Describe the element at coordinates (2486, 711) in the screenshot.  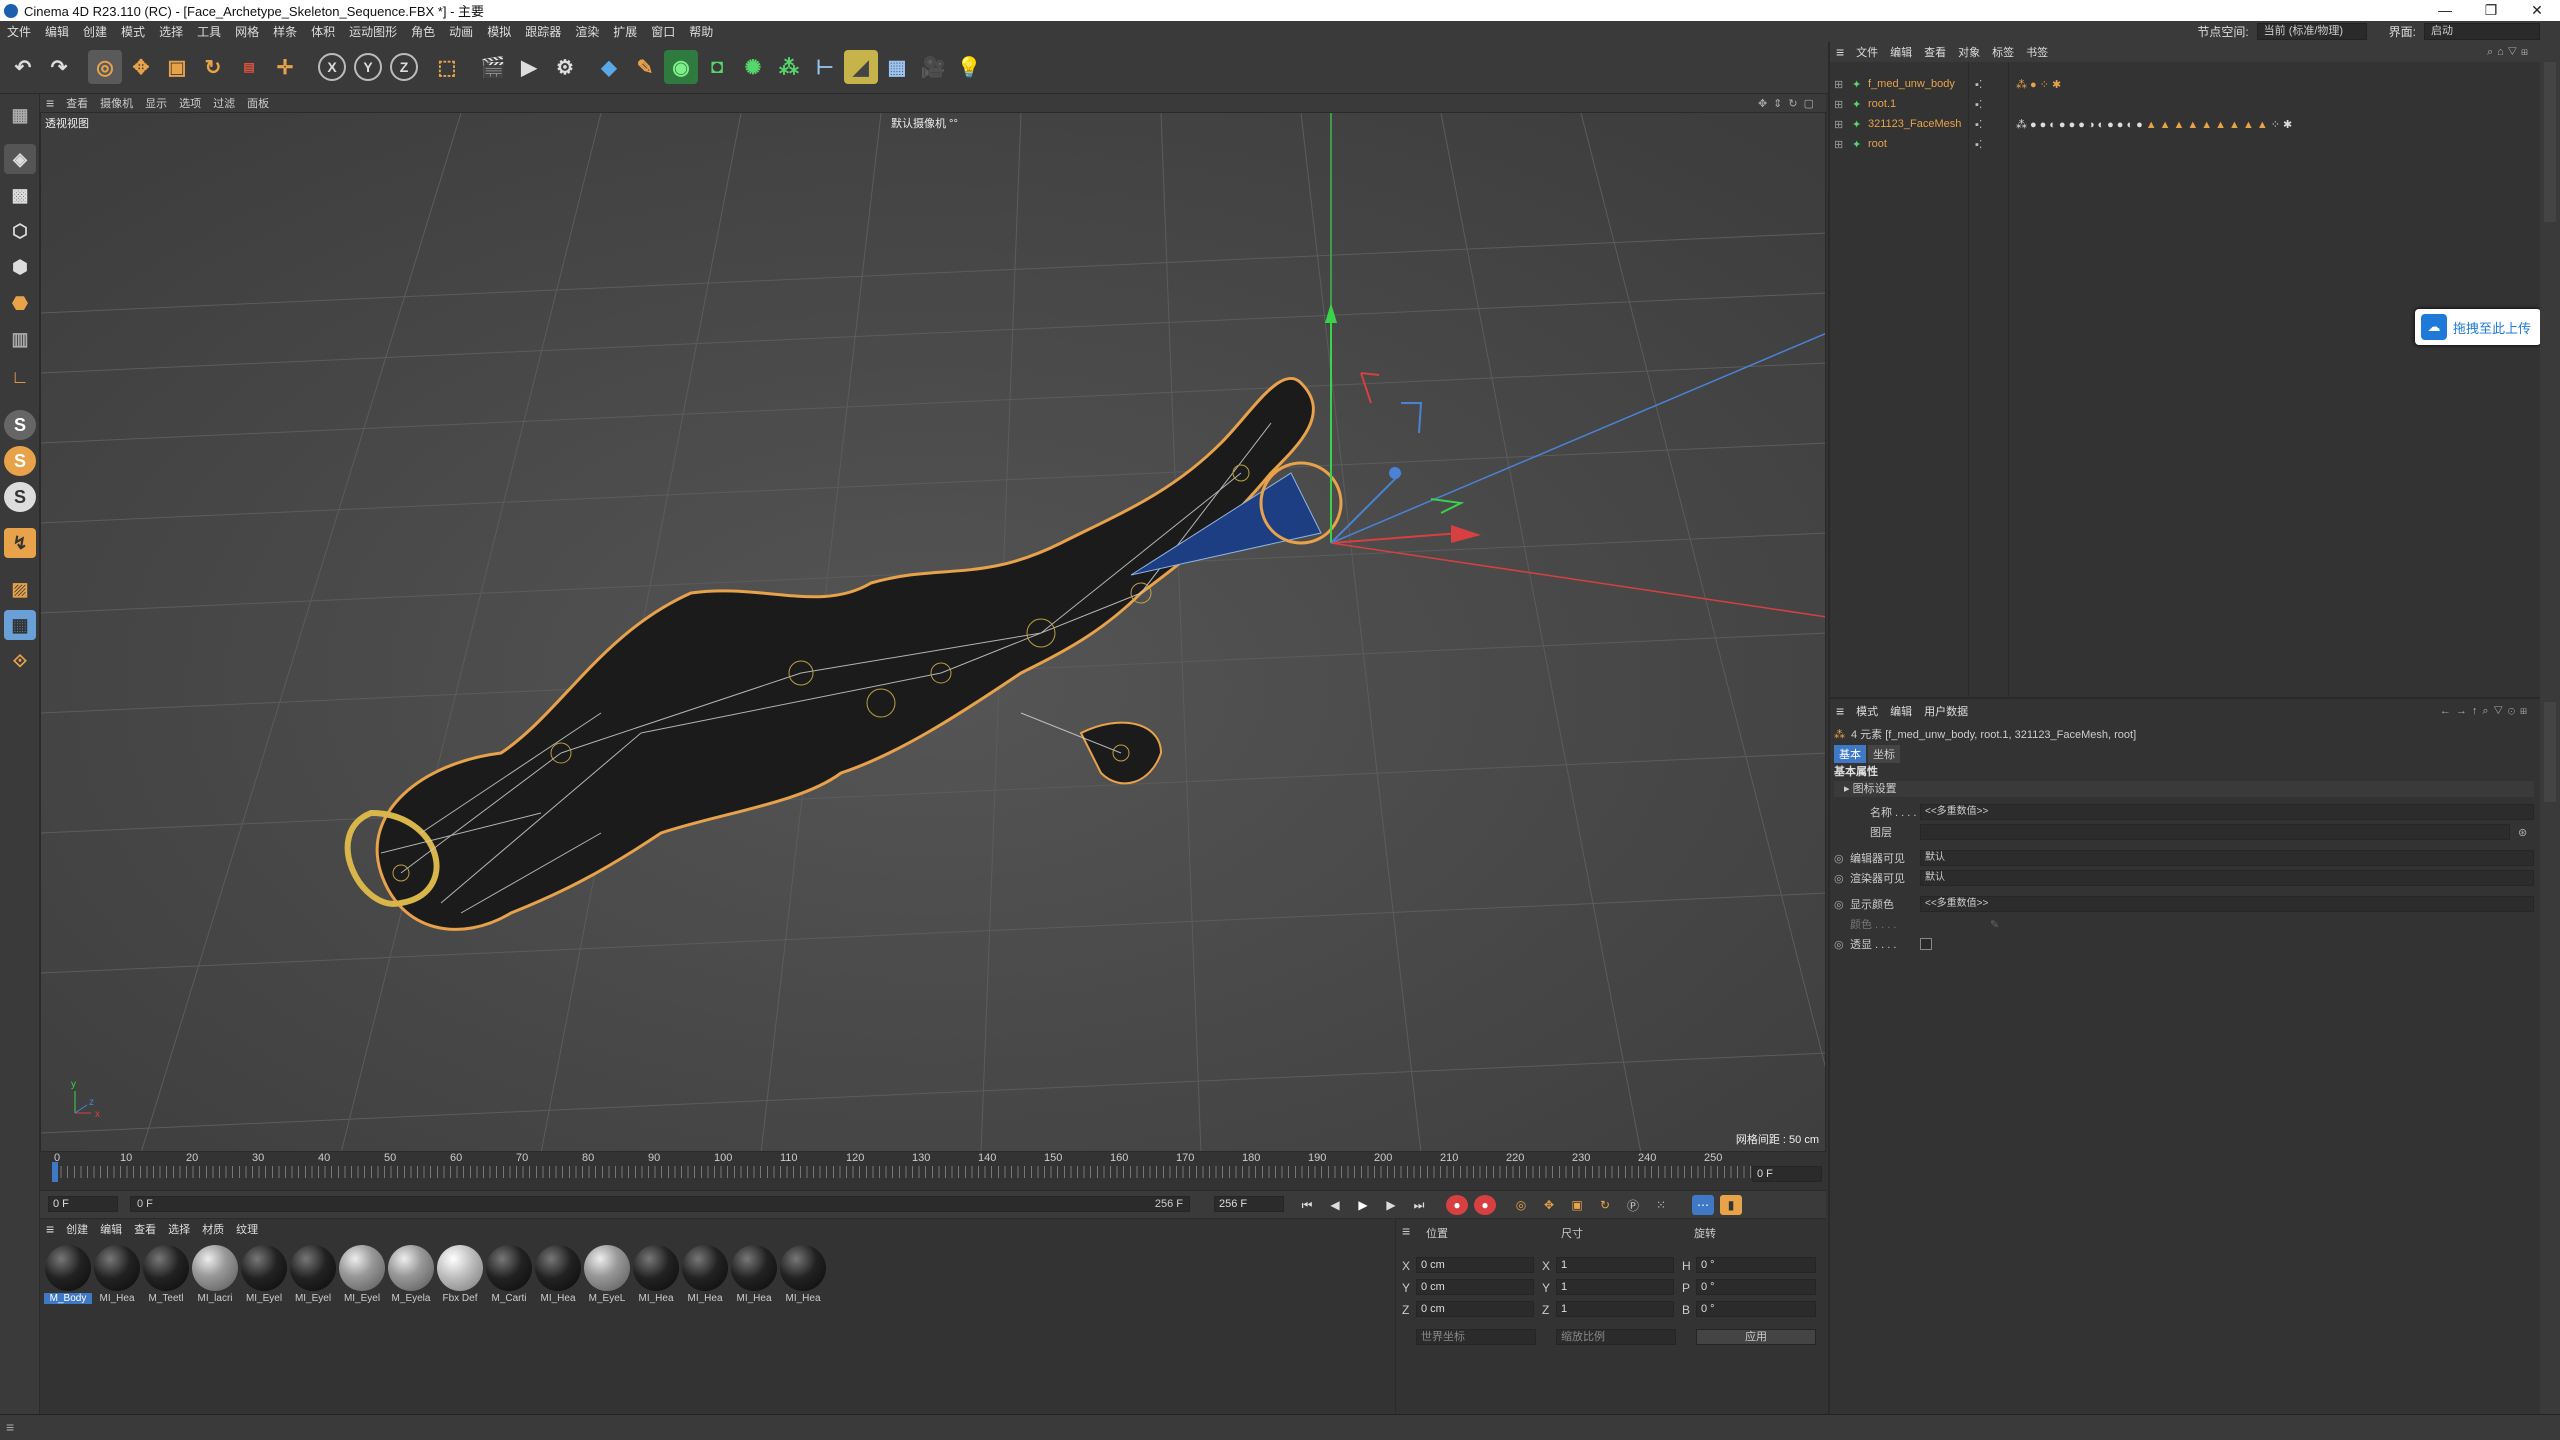
I see `attribute-nav-icons: ←→↑⌕▽⊙⊞` at that location.